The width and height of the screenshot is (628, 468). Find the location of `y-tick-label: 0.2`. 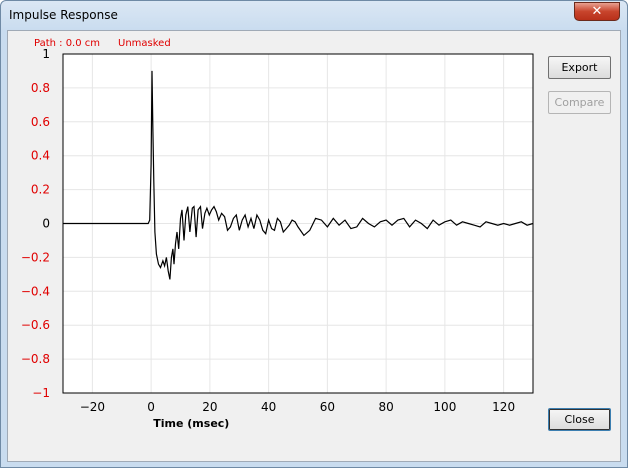

y-tick-label: 0.2 is located at coordinates (40, 190).